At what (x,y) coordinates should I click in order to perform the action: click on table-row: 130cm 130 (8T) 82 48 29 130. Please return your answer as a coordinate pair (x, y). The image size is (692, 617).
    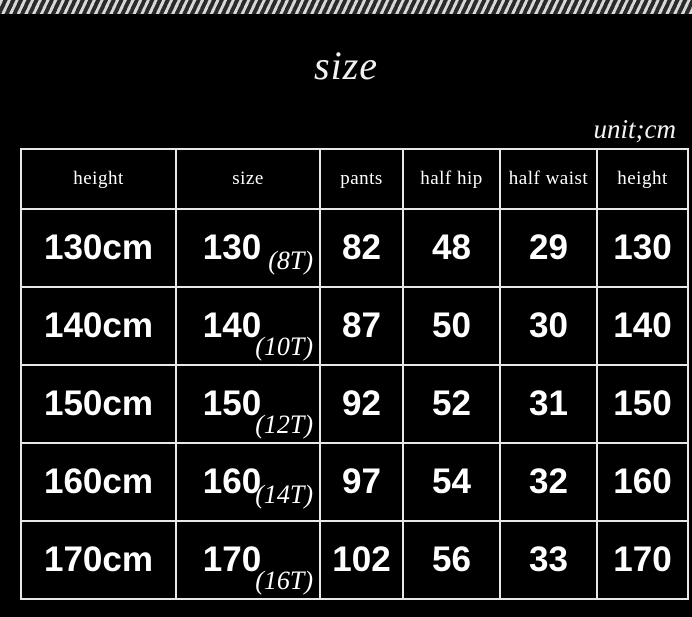
    Looking at the image, I should click on (354, 248).